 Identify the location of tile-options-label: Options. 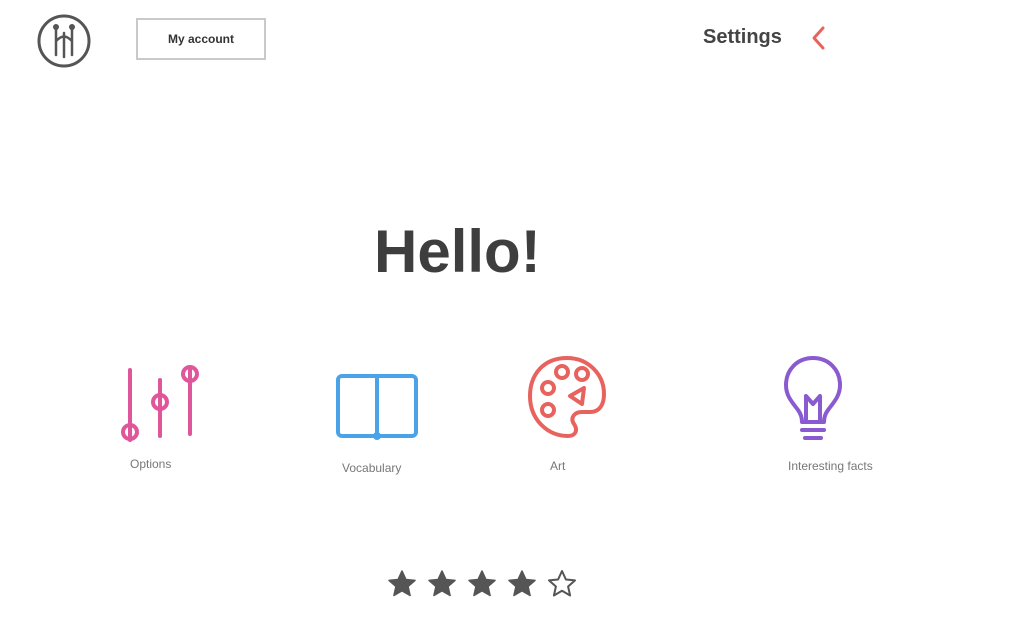
(151, 464).